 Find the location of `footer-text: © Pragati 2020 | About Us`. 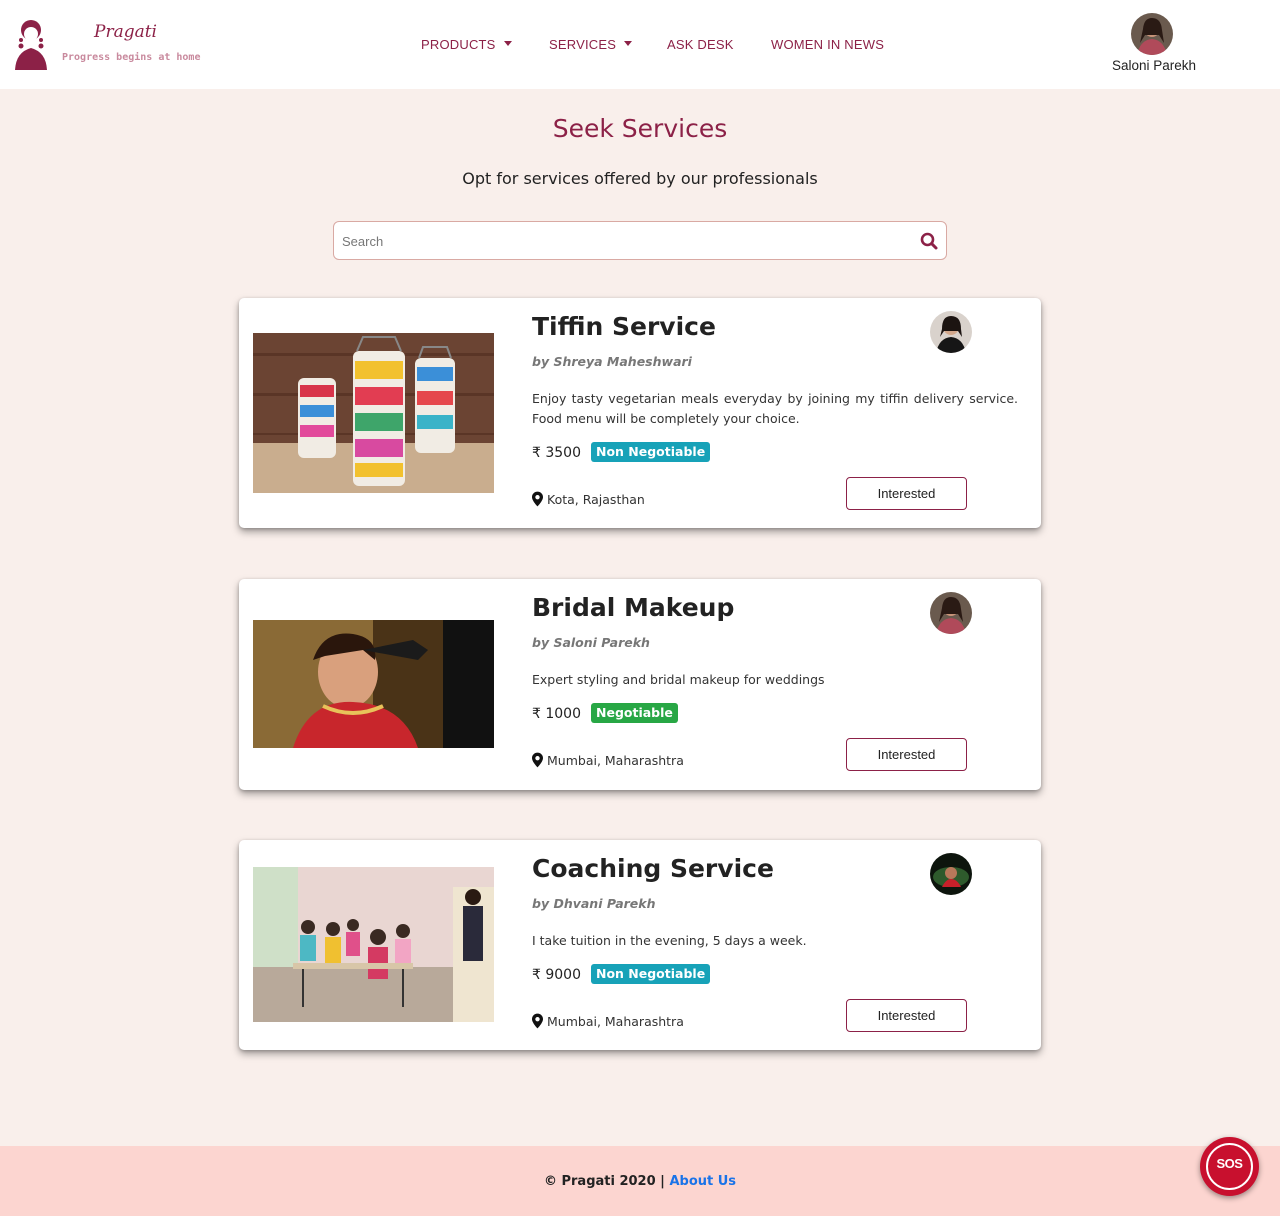

footer-text: © Pragati 2020 | About Us is located at coordinates (640, 1181).